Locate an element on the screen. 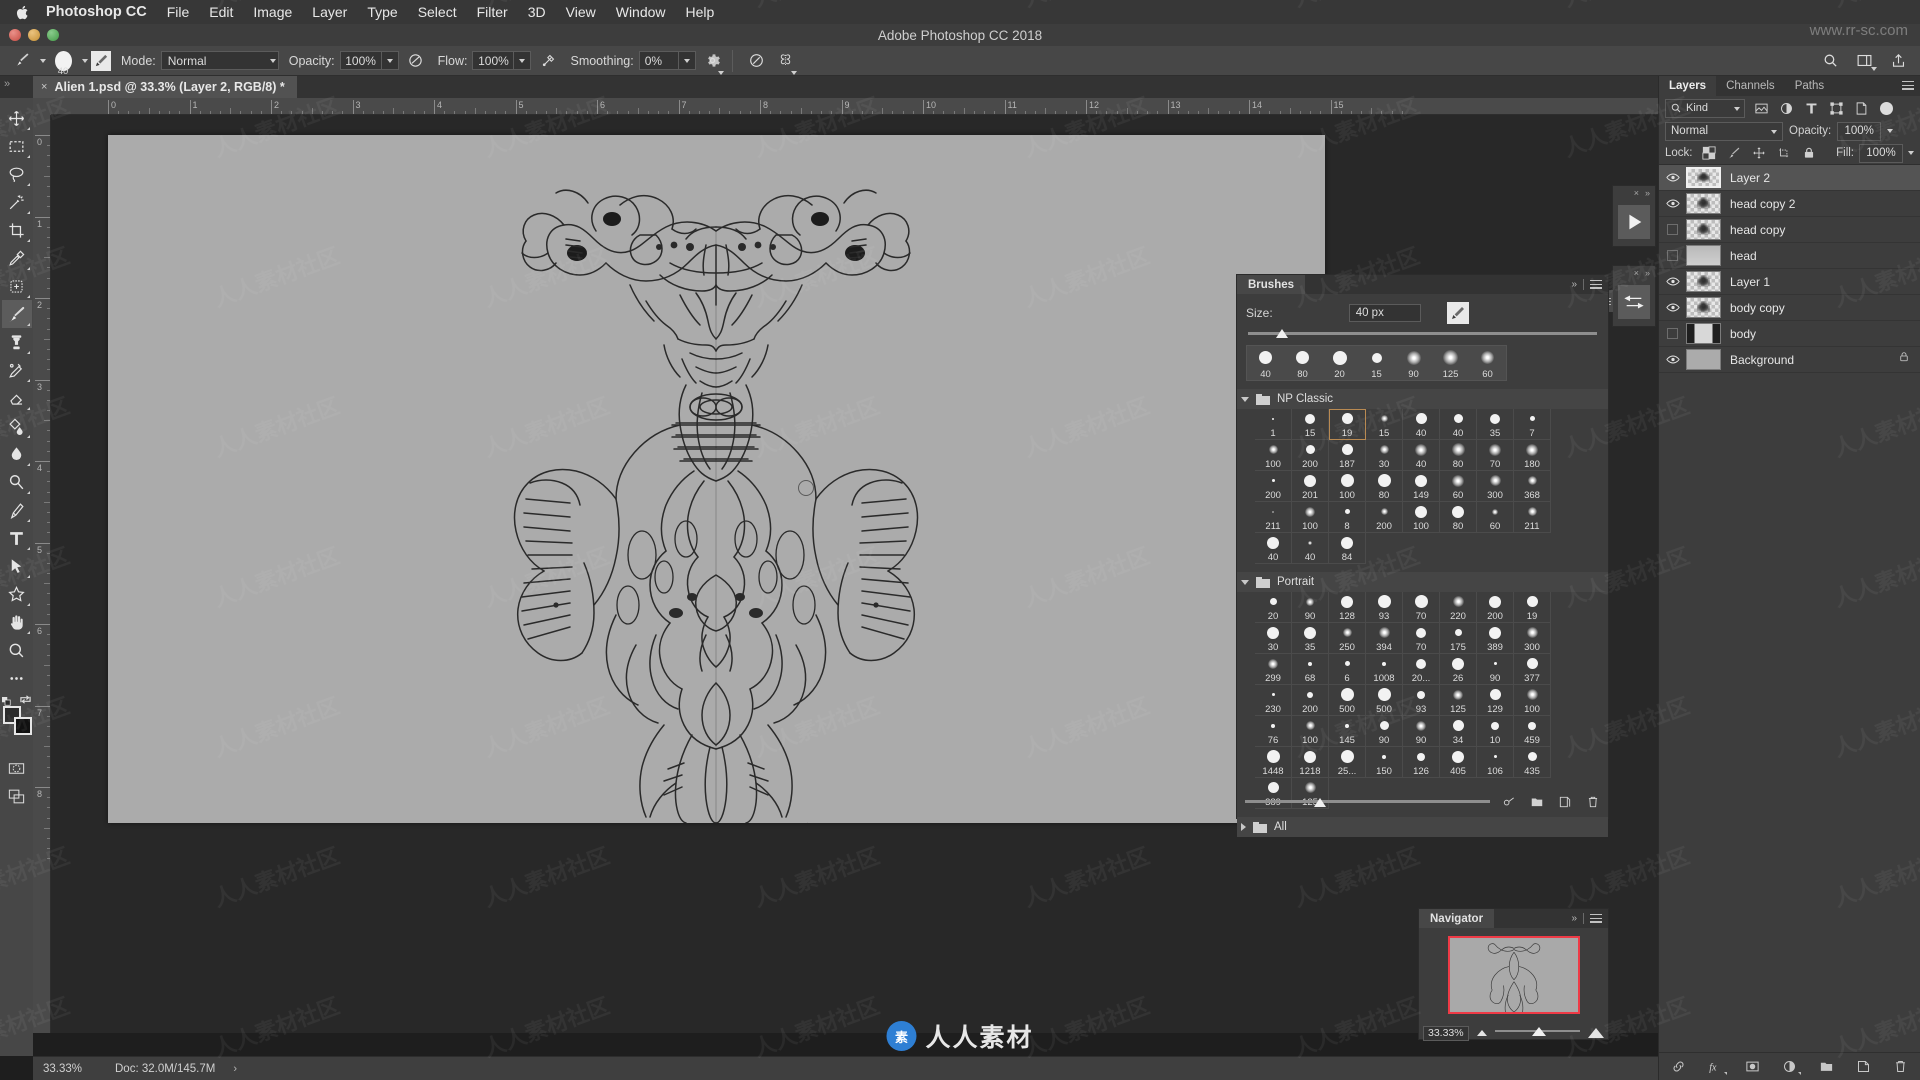 The height and width of the screenshot is (1080, 1920). opacity-dropdown-button is located at coordinates (390, 60).